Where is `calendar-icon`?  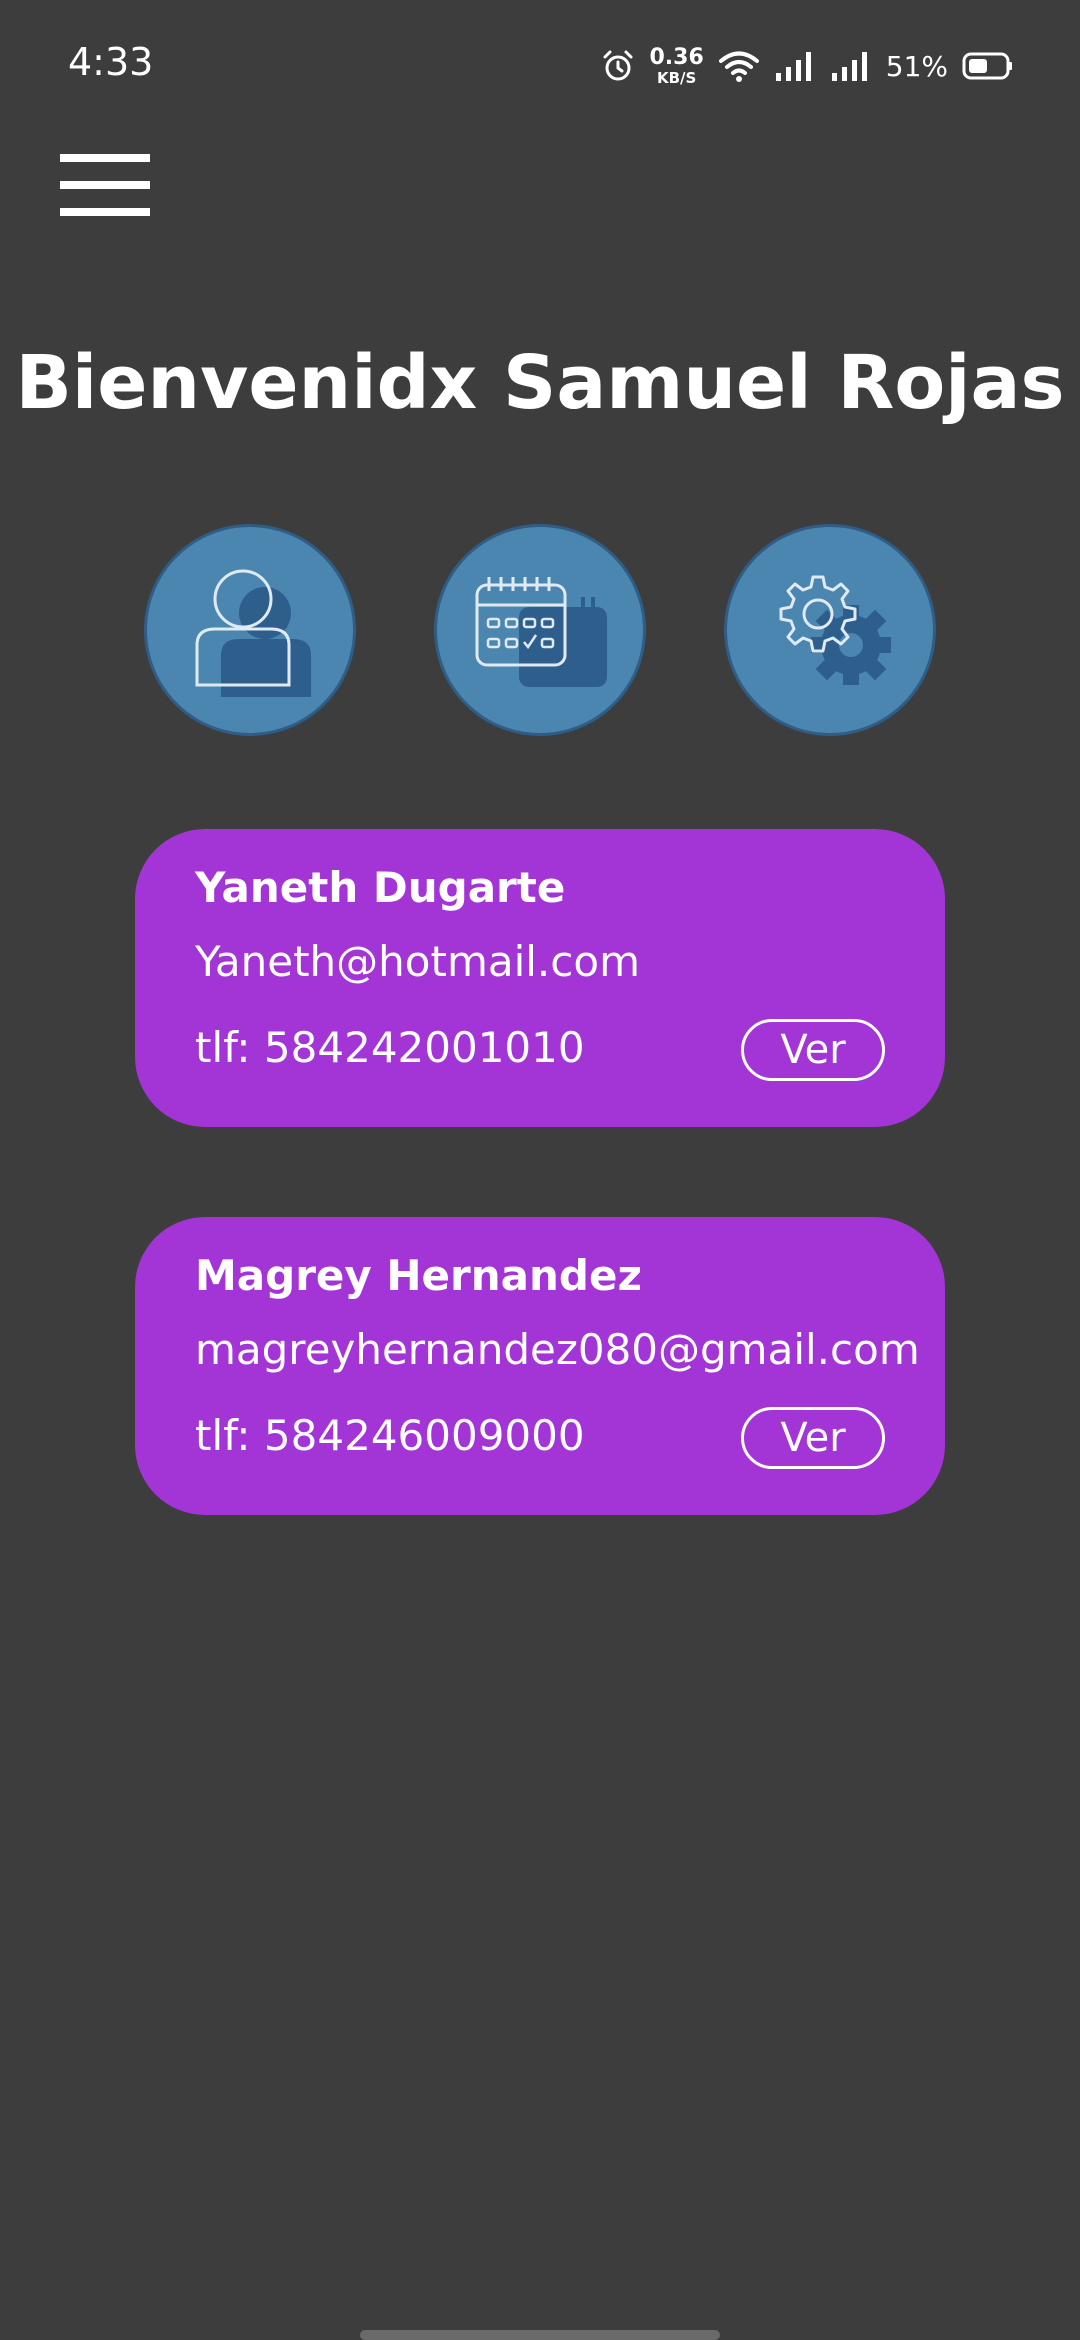
calendar-icon is located at coordinates (541, 632).